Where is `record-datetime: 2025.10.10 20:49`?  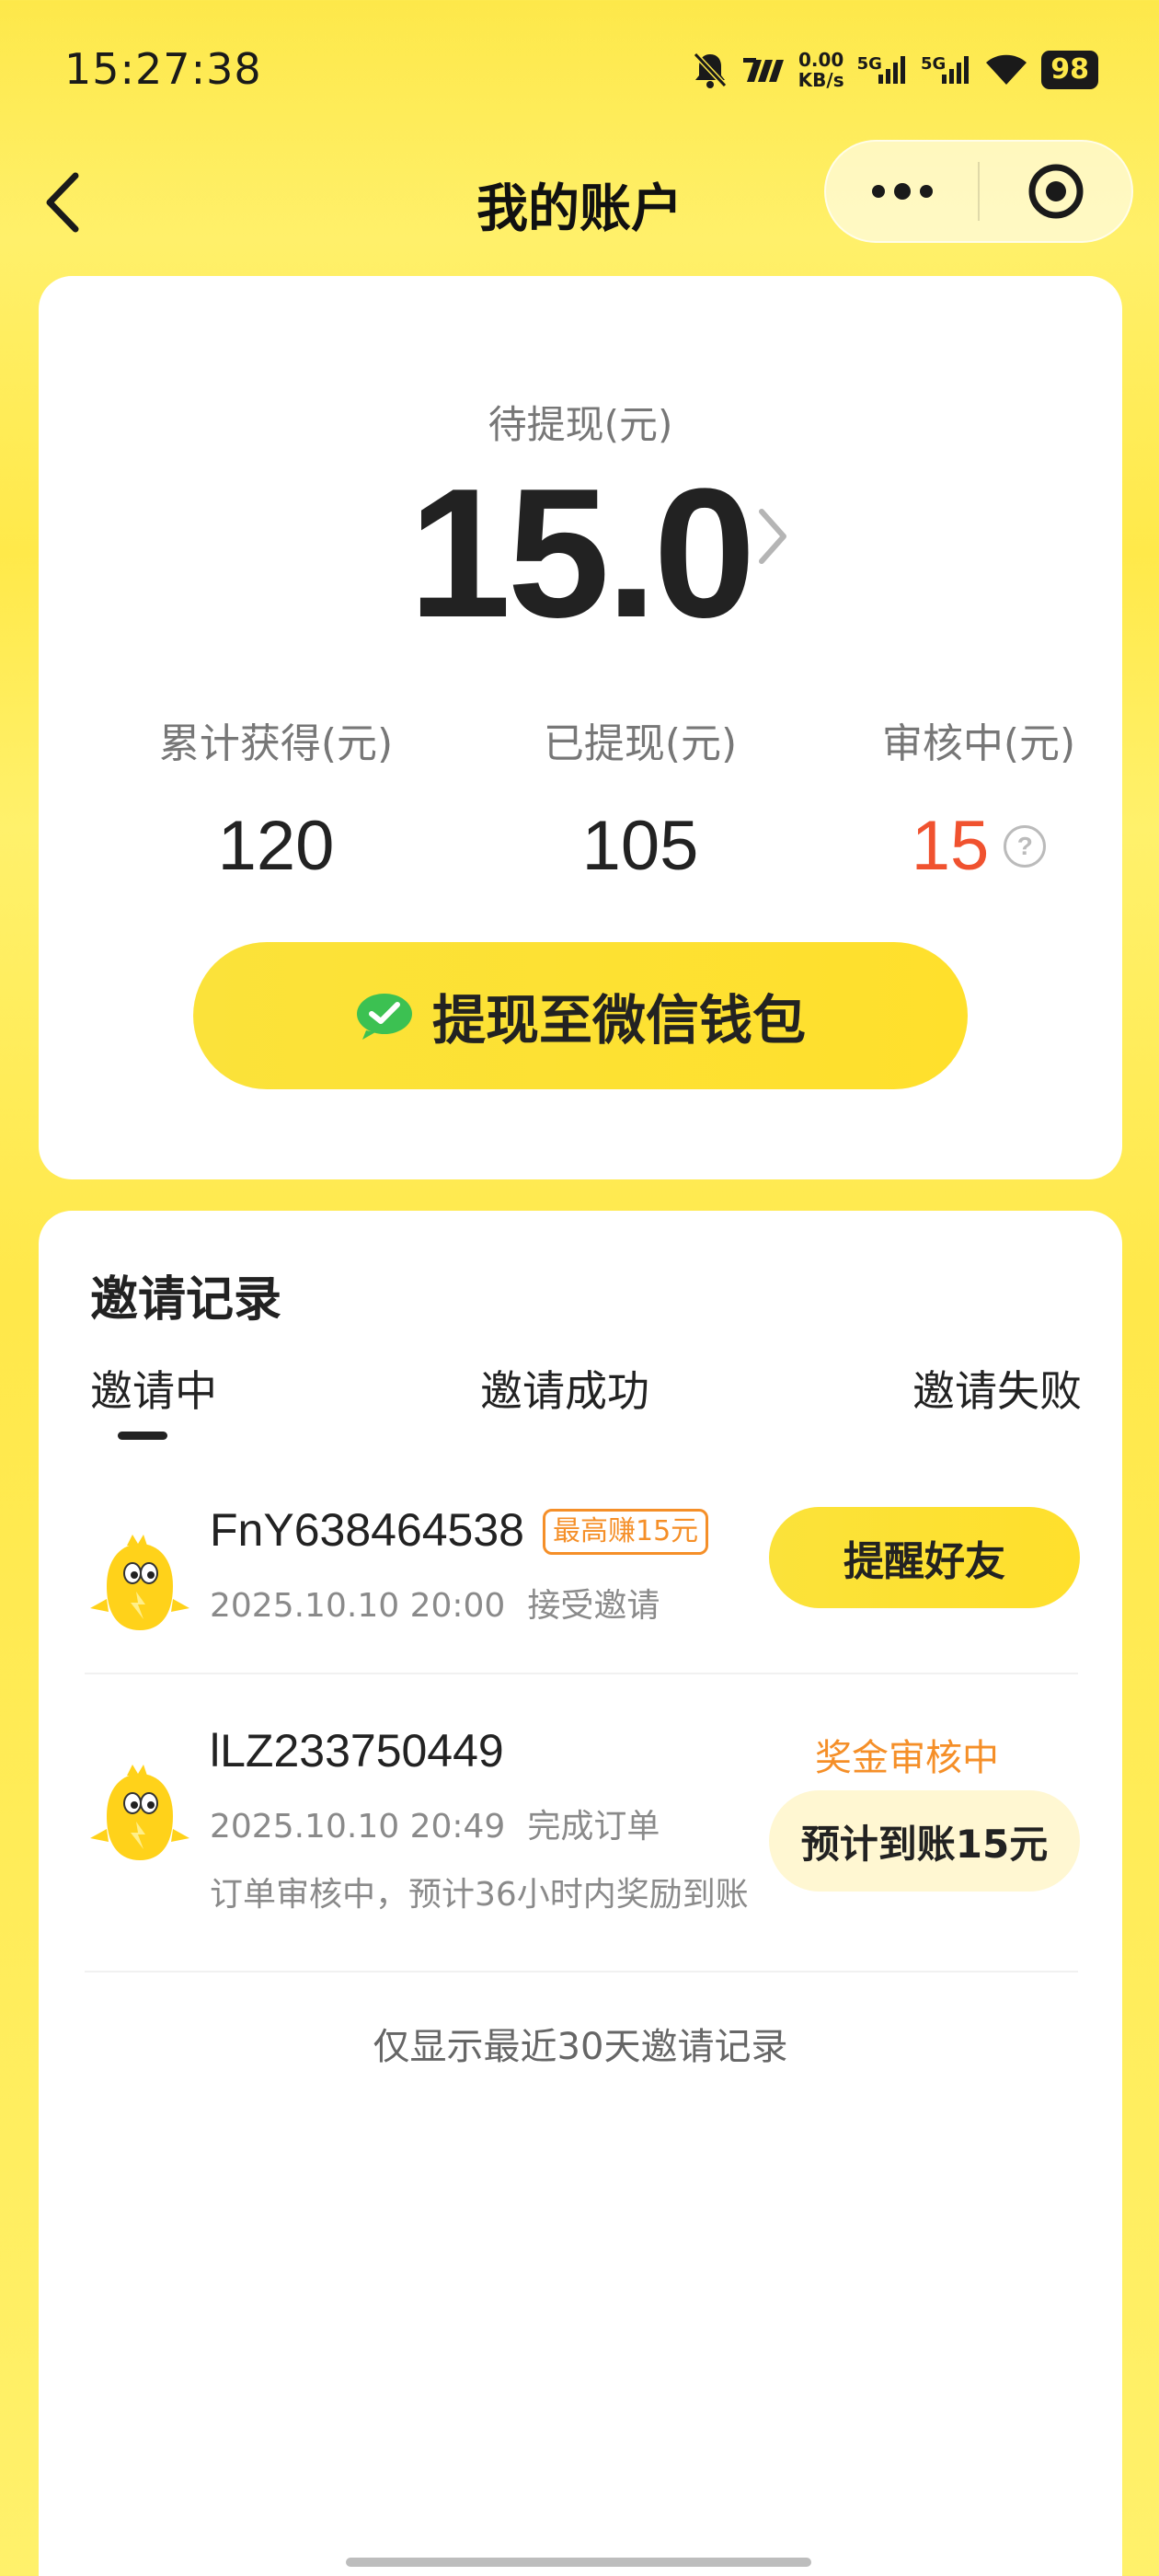
record-datetime: 2025.10.10 20:49 is located at coordinates (358, 1827).